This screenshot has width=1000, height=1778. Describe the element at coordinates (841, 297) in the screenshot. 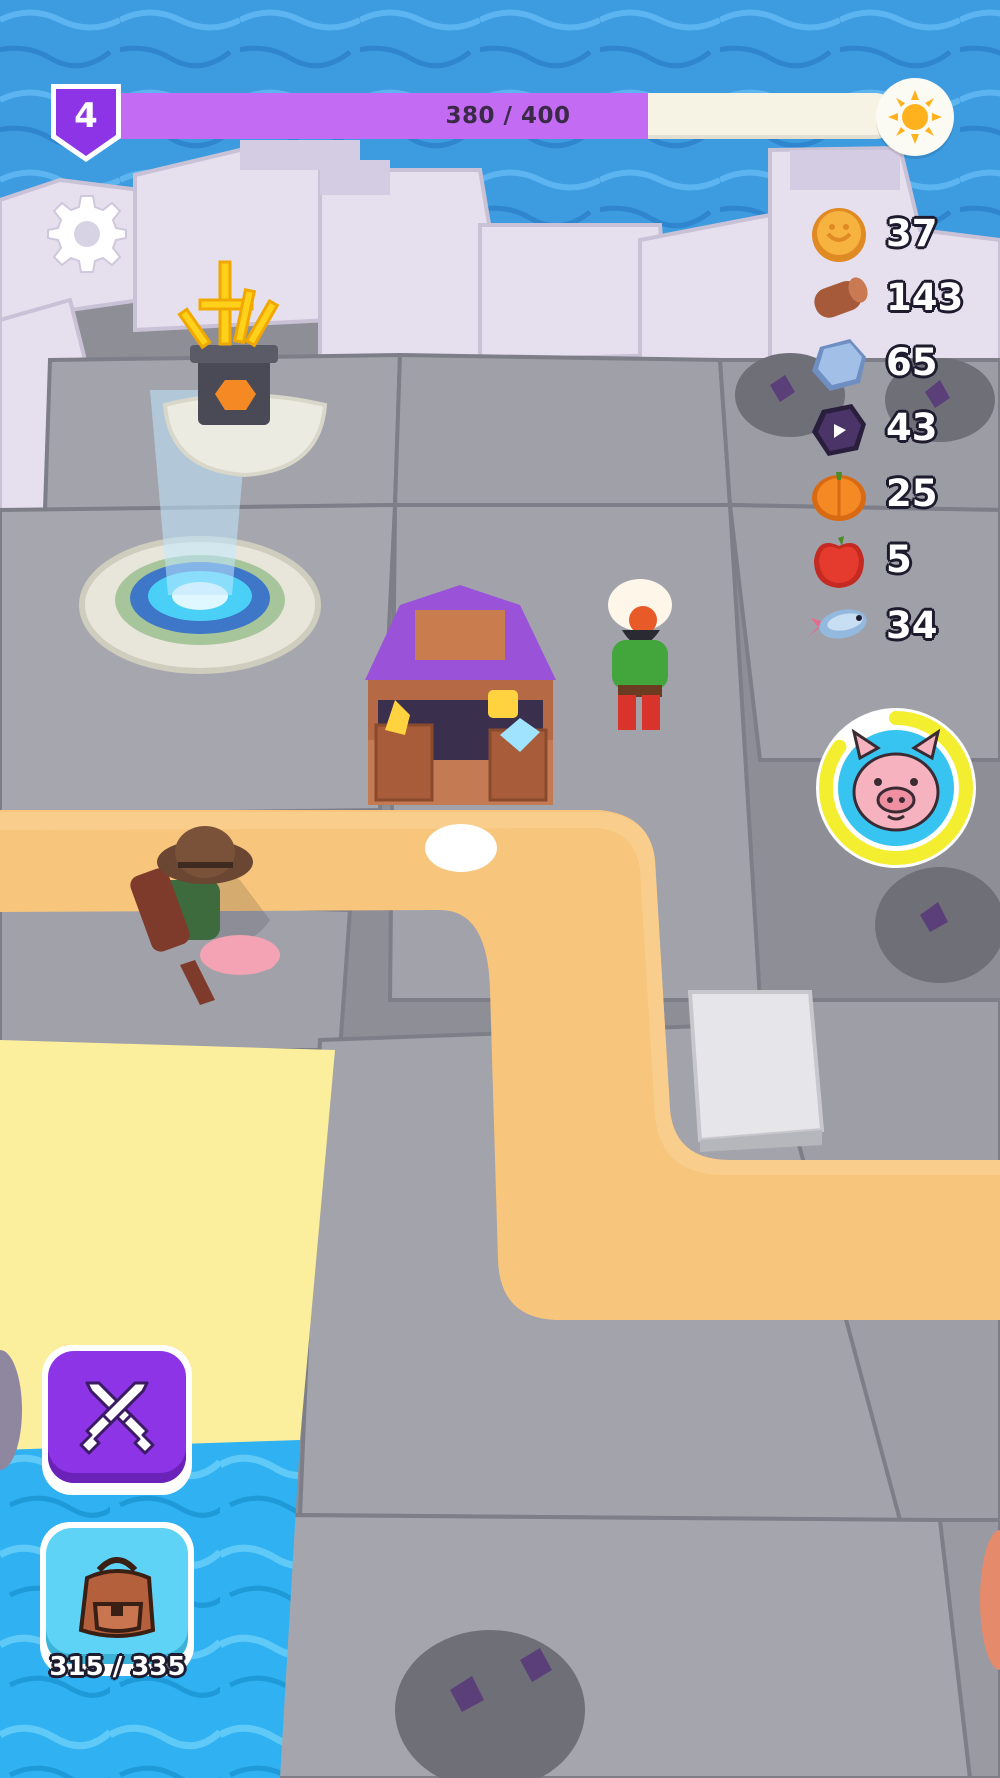

I see `wood-log-icon` at that location.